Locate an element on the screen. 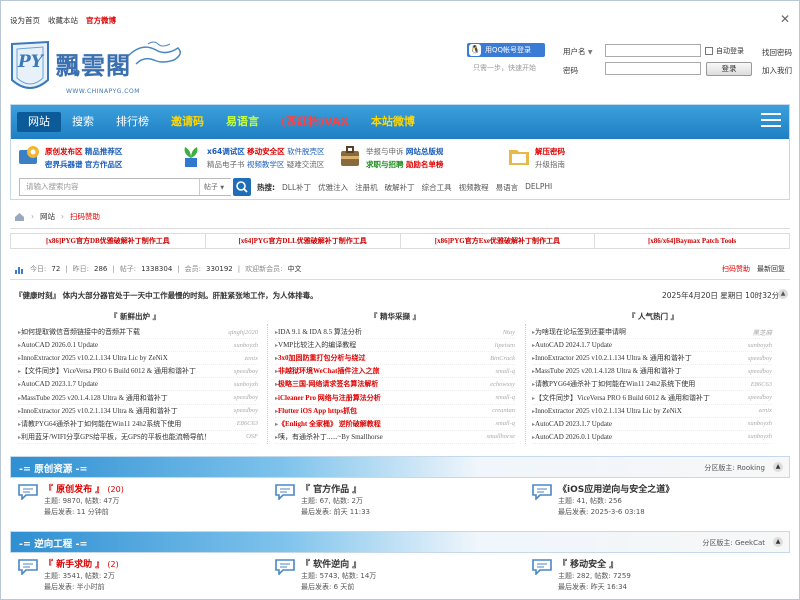 This screenshot has height=600, width=800. nav-item-ranking: 排行榜 is located at coordinates (132, 122).